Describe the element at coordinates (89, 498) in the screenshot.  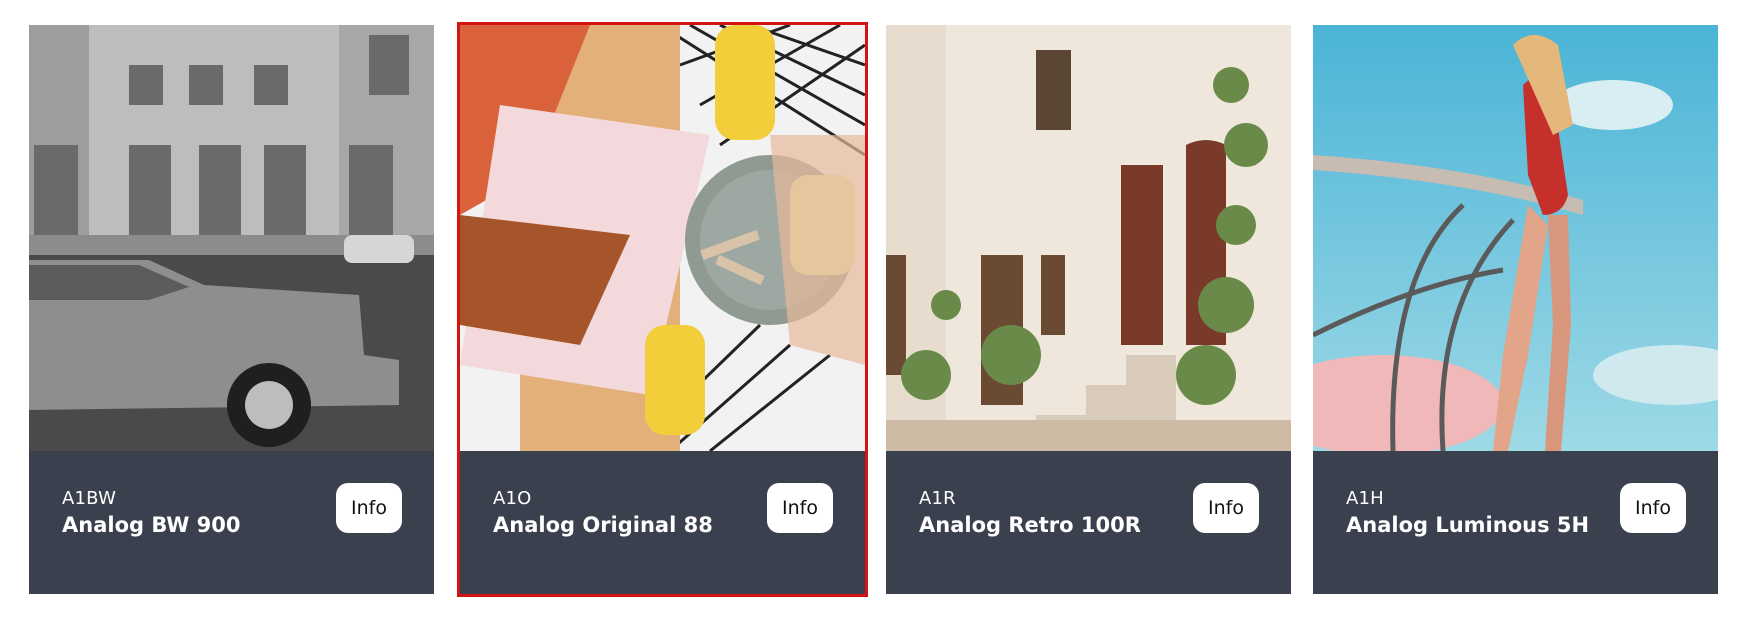
I see `filter-code: A1BW` at that location.